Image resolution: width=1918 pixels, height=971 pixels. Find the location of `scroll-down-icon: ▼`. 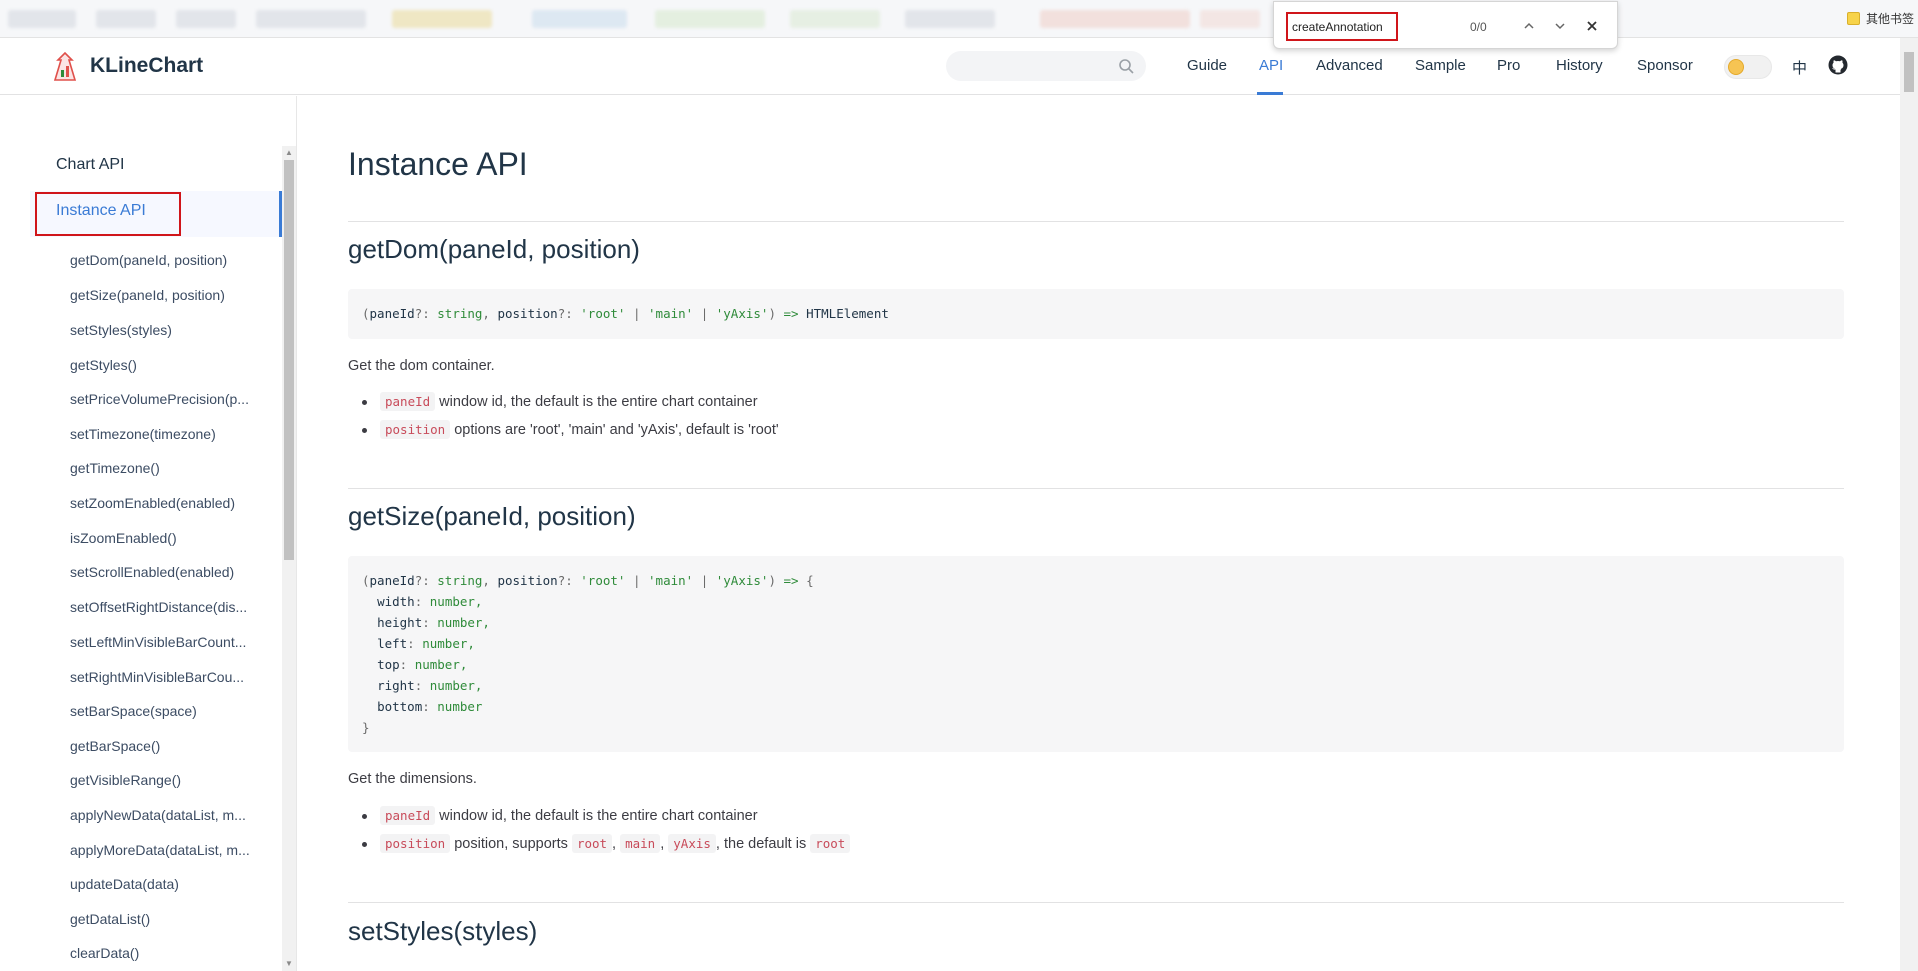

scroll-down-icon: ▼ is located at coordinates (289, 964).